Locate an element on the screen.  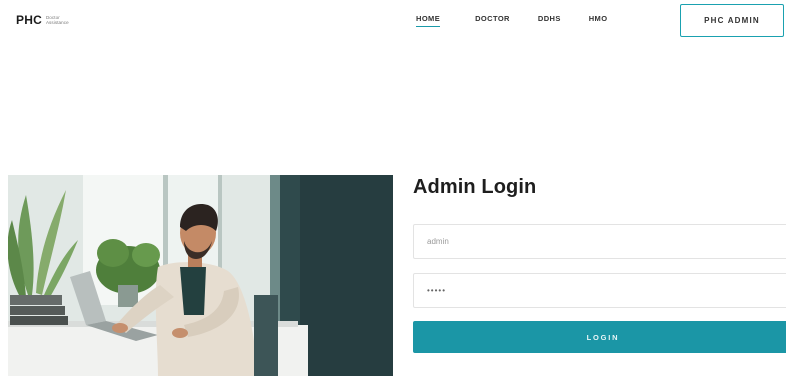
nav-item-home: HOME is located at coordinates (428, 20).